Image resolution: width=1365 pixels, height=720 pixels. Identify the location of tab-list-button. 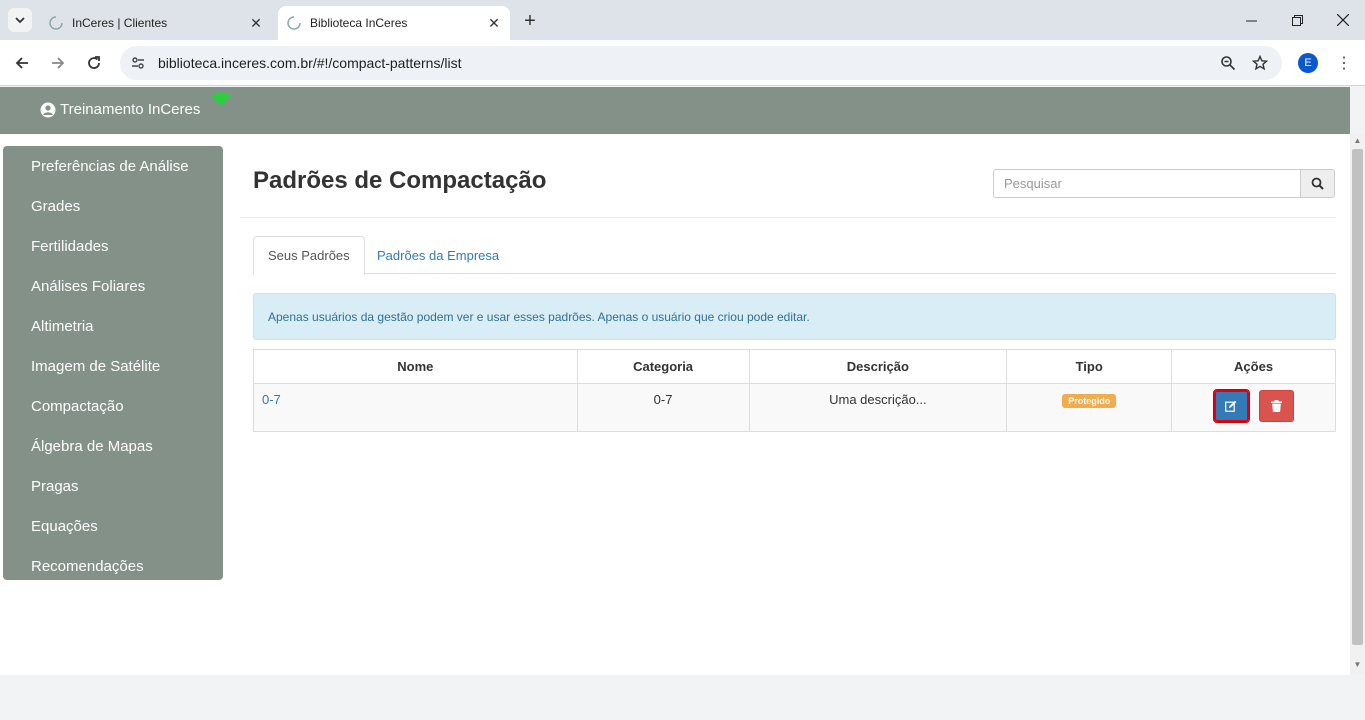
(20, 20).